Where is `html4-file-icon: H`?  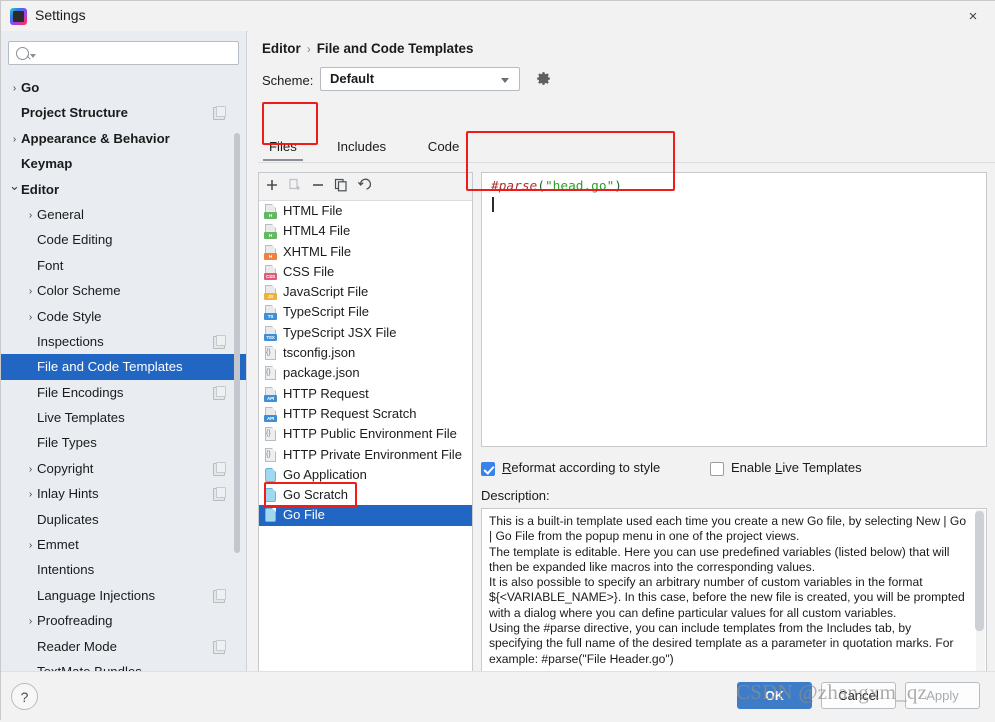
html4-file-icon: H is located at coordinates (271, 231).